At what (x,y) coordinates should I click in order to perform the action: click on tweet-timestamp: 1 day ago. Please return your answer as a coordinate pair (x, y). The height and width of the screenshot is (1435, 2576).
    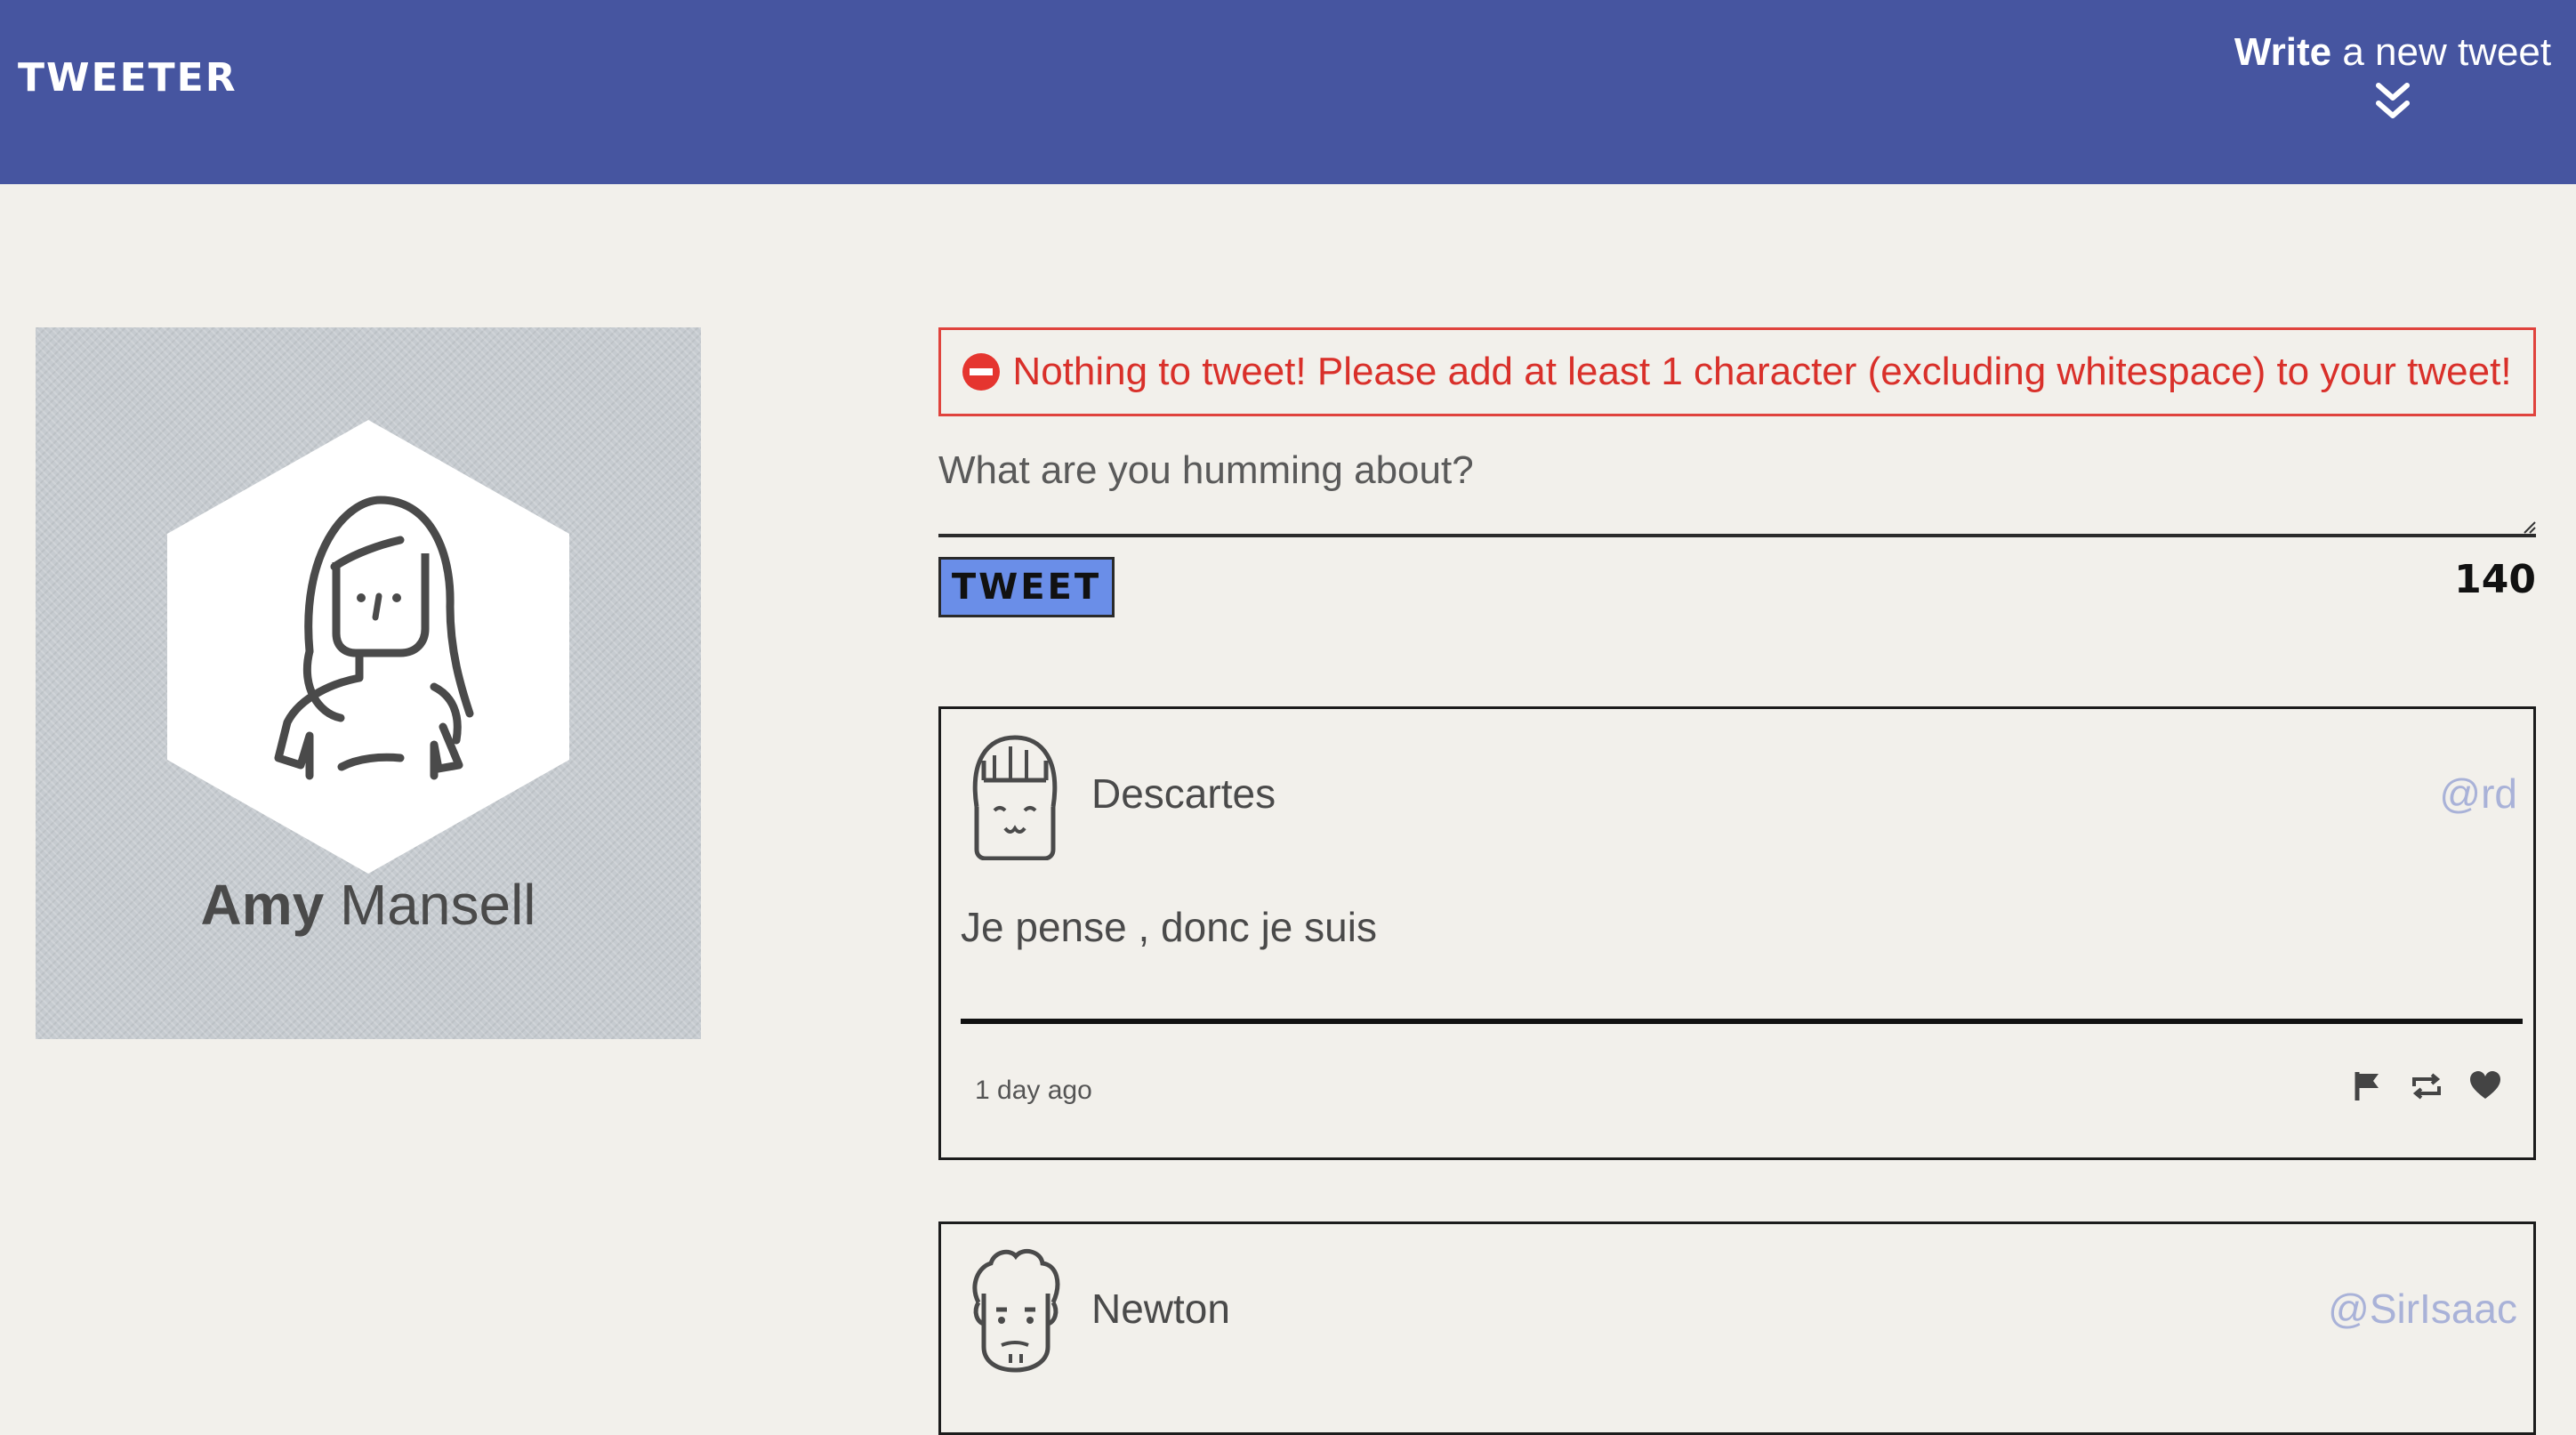
    Looking at the image, I should click on (1033, 1090).